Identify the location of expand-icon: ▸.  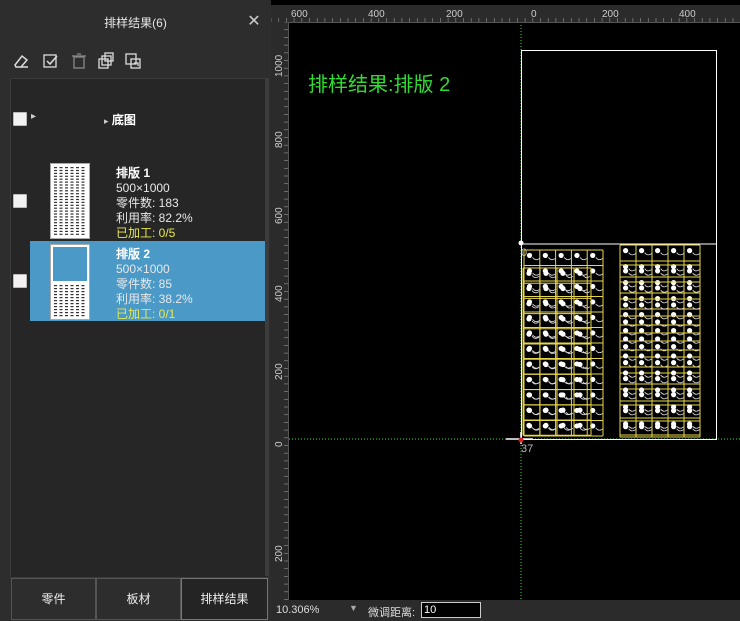
(33, 116).